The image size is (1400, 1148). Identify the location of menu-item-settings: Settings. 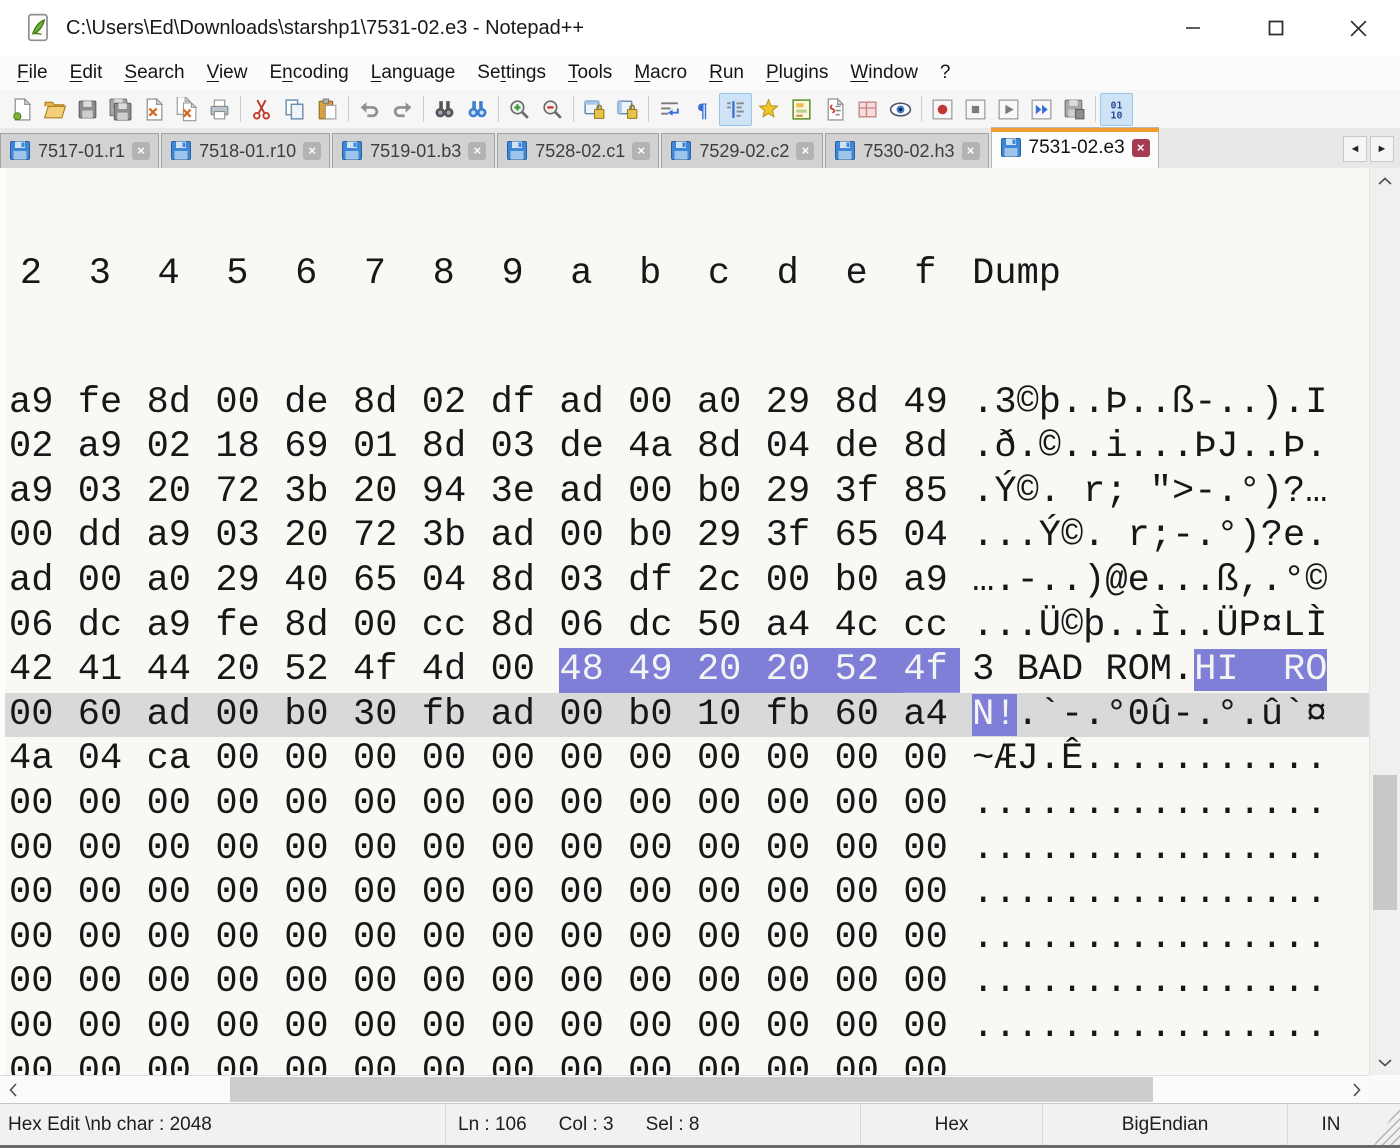
(511, 73).